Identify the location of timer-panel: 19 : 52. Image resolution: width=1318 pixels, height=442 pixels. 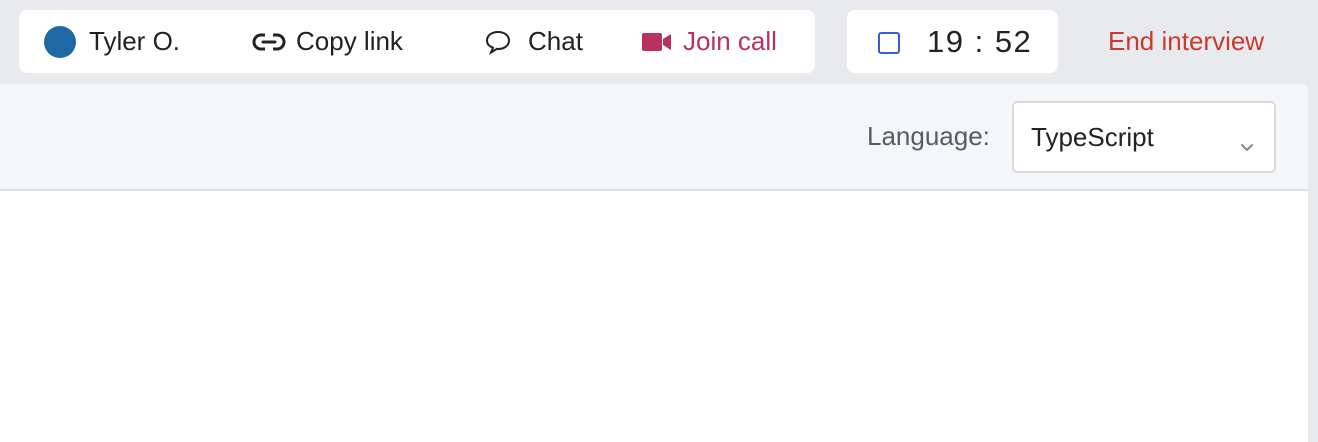
(952, 41).